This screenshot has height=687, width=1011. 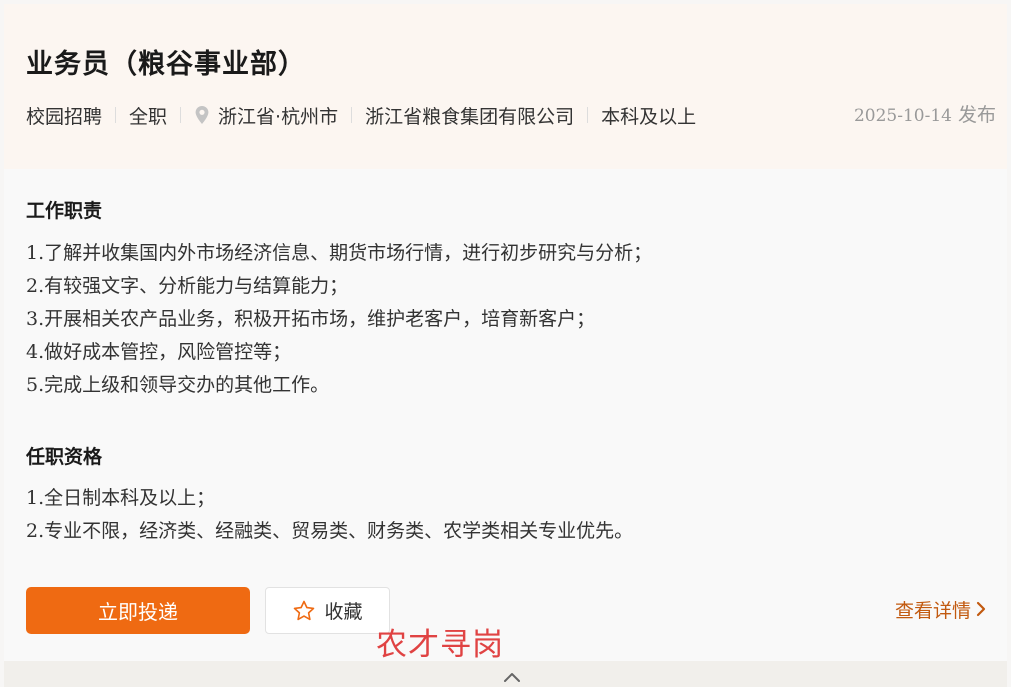 I want to click on employment-type: 全职, so click(x=148, y=116).